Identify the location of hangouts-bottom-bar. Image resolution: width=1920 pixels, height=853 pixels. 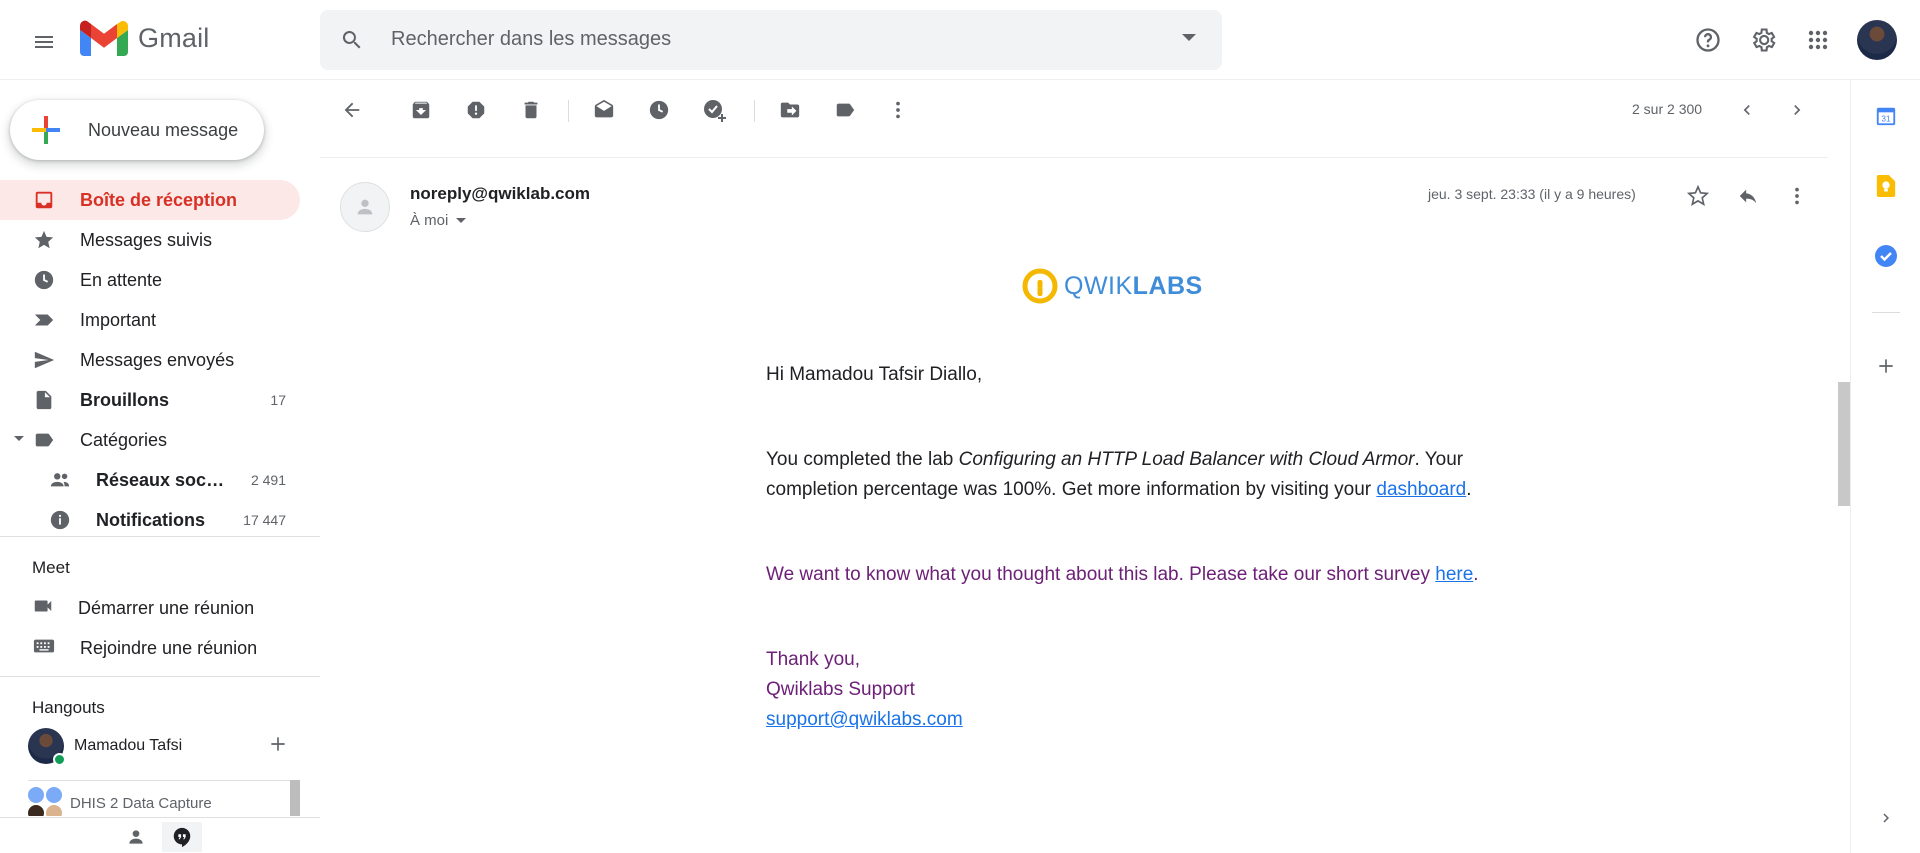
(160, 835).